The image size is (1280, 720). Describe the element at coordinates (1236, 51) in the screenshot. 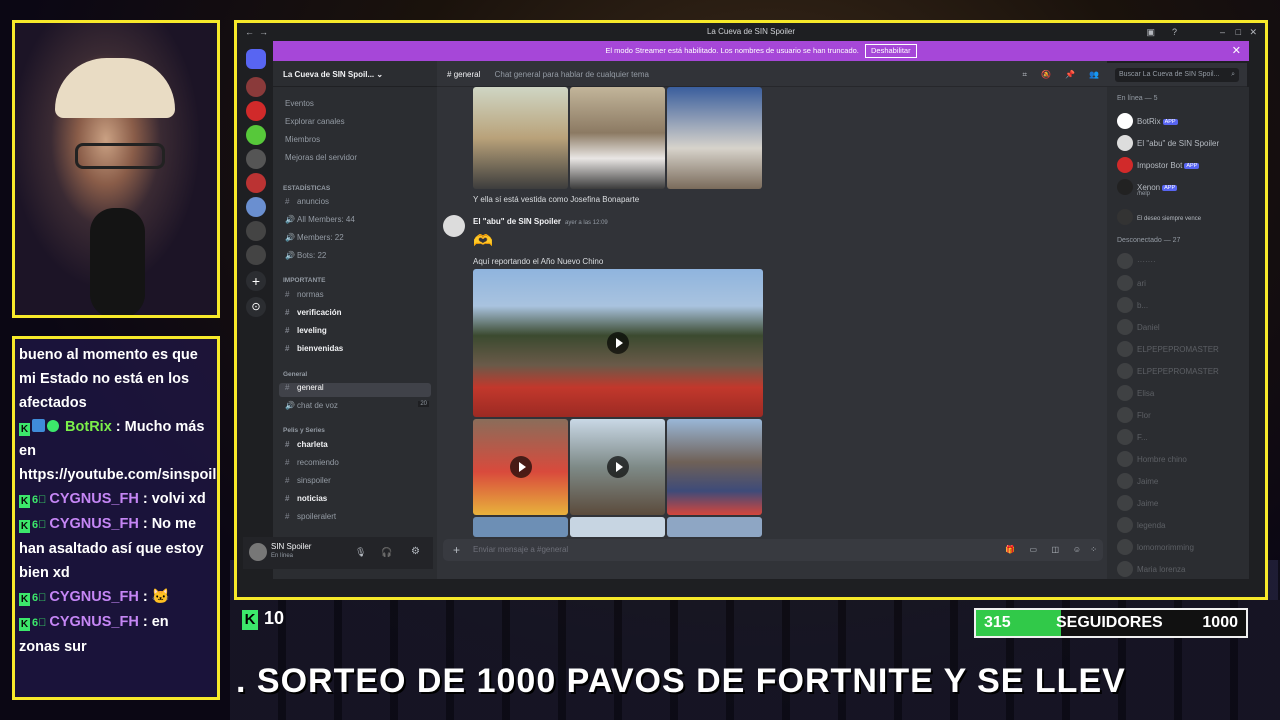

I see `close-banner-icon: ✕` at that location.